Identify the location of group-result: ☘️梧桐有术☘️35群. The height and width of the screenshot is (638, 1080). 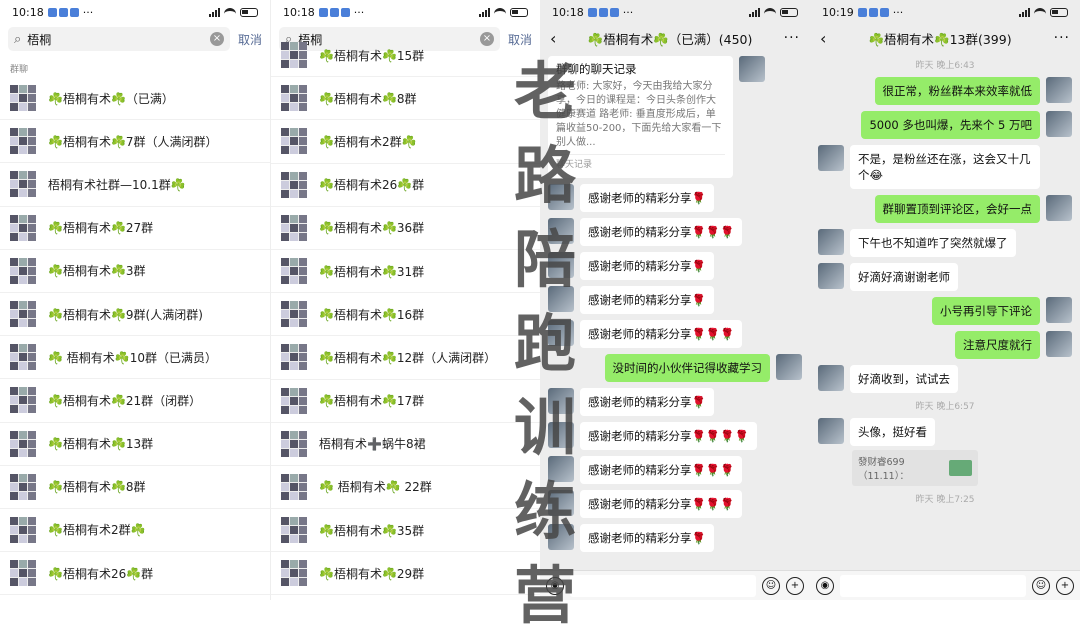
(405, 531).